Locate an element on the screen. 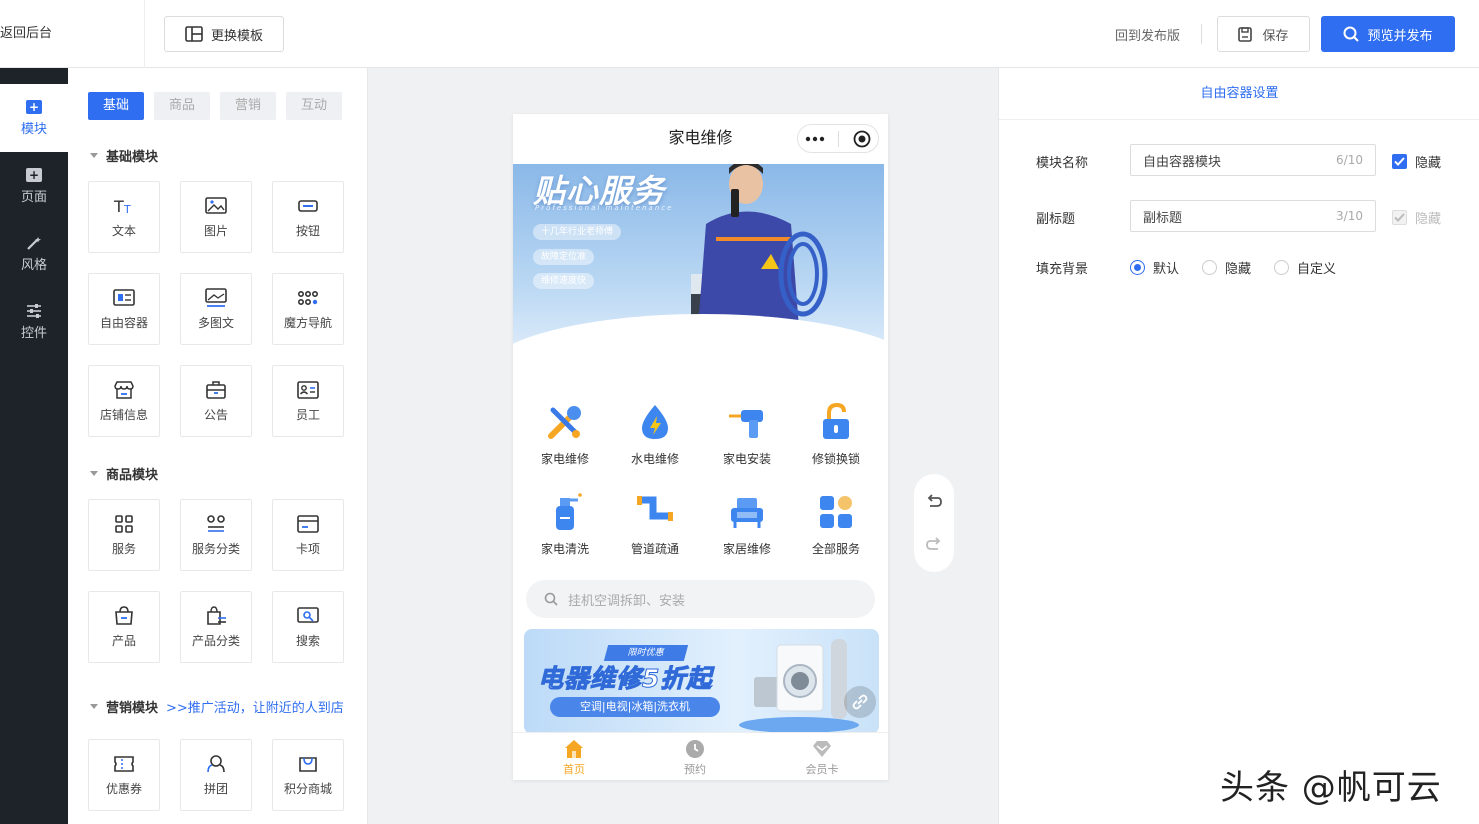 This screenshot has height=824, width=1479. tile-service-category: 服务分类 is located at coordinates (216, 535).